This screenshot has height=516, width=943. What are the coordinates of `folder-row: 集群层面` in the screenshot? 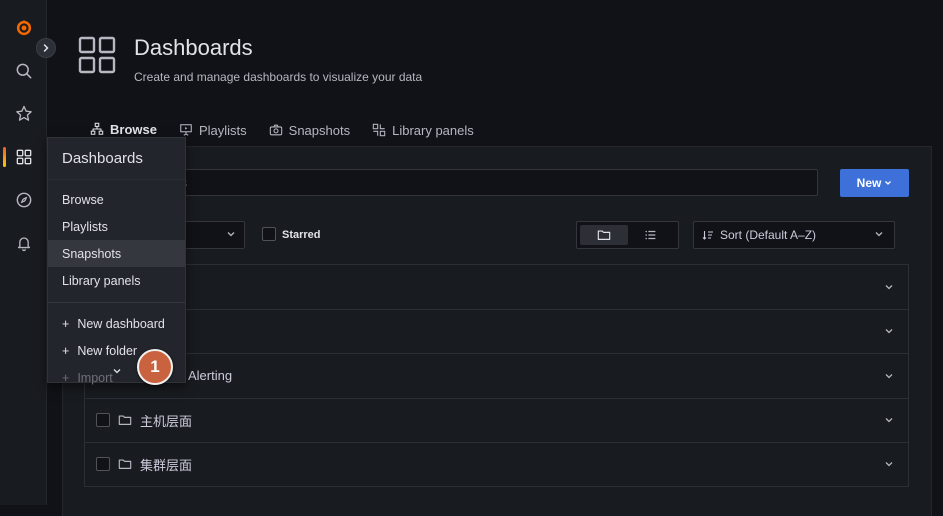 It's located at (496, 464).